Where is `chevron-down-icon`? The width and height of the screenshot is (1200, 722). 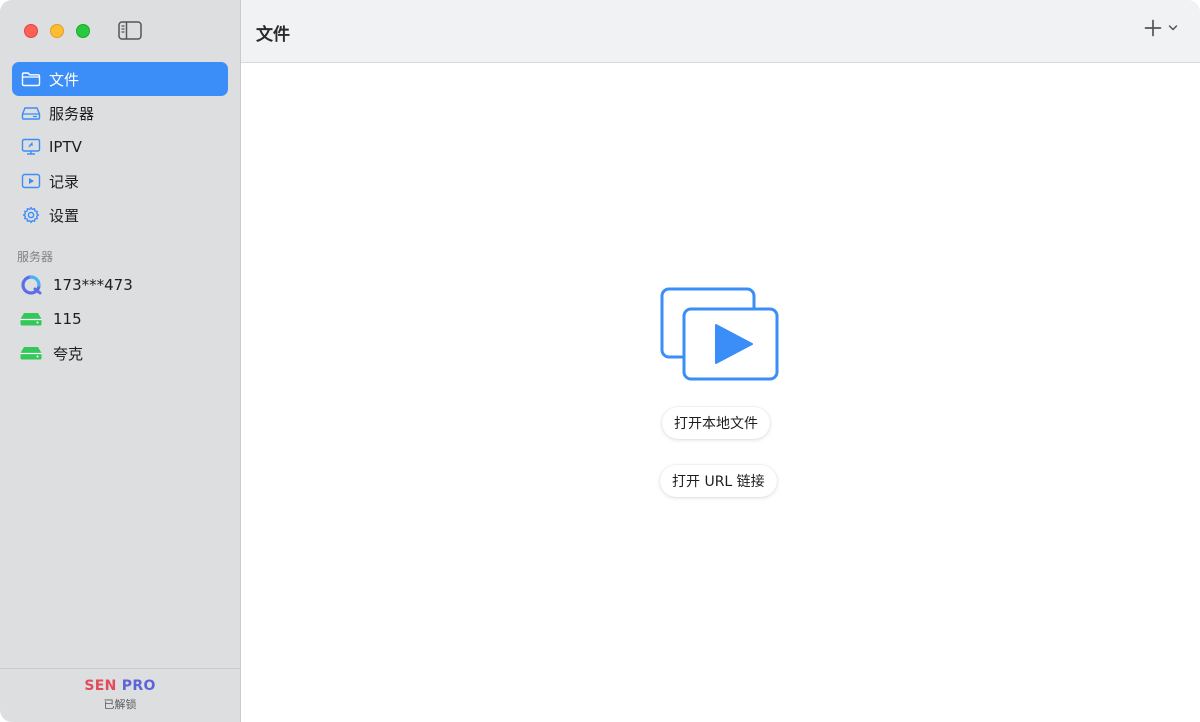 chevron-down-icon is located at coordinates (1173, 28).